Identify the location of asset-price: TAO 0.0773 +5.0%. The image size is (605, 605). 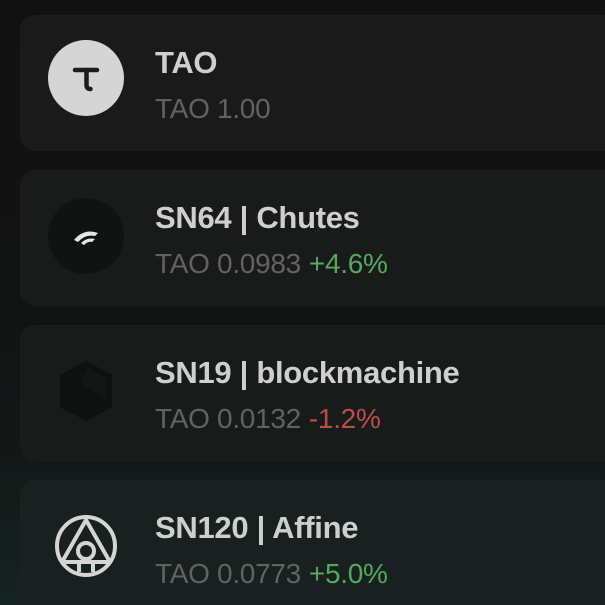
(271, 574).